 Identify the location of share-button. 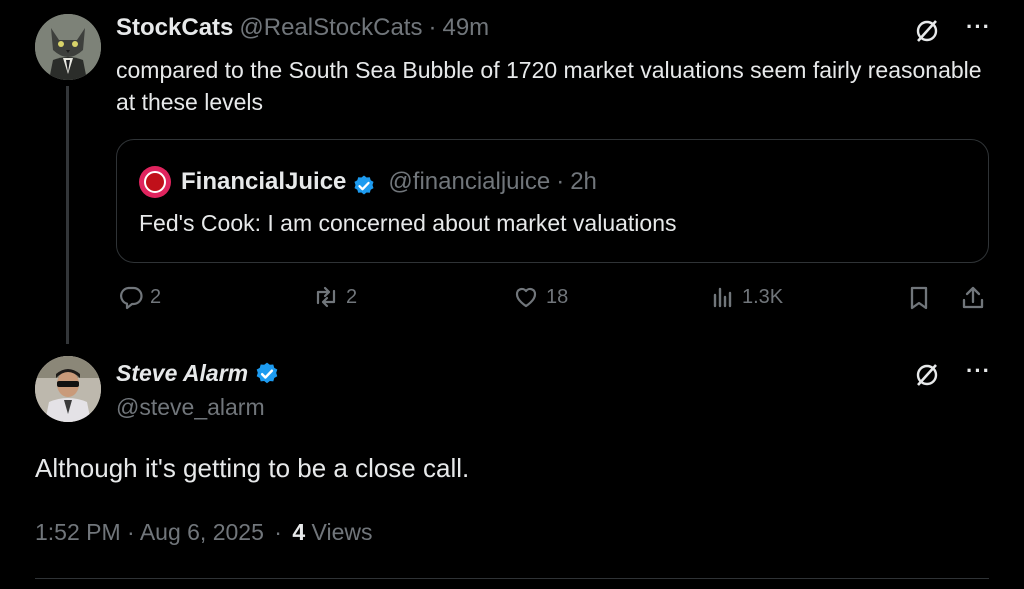
(973, 298).